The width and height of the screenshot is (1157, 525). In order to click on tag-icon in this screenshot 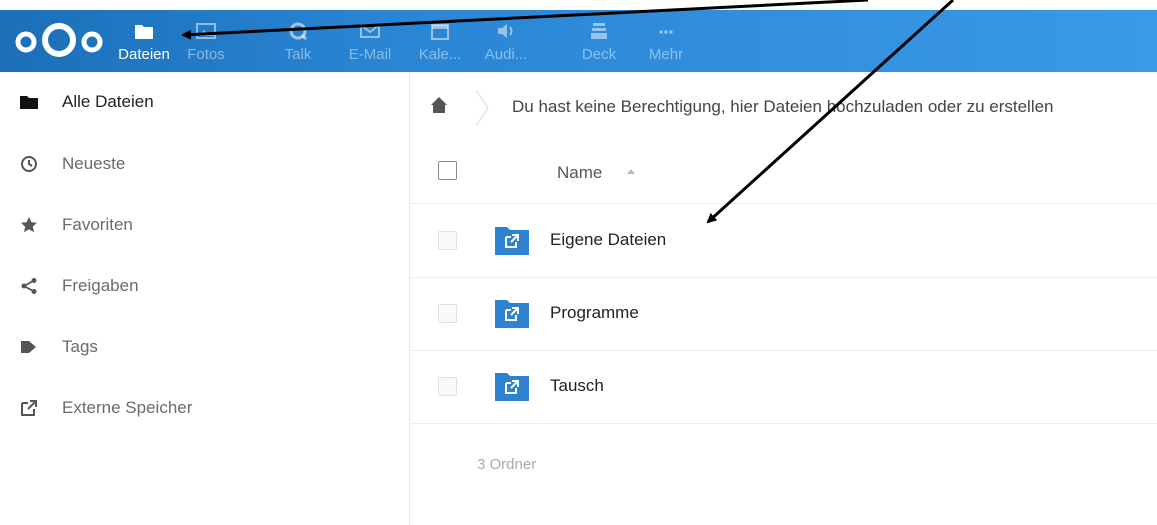, I will do `click(28, 347)`.